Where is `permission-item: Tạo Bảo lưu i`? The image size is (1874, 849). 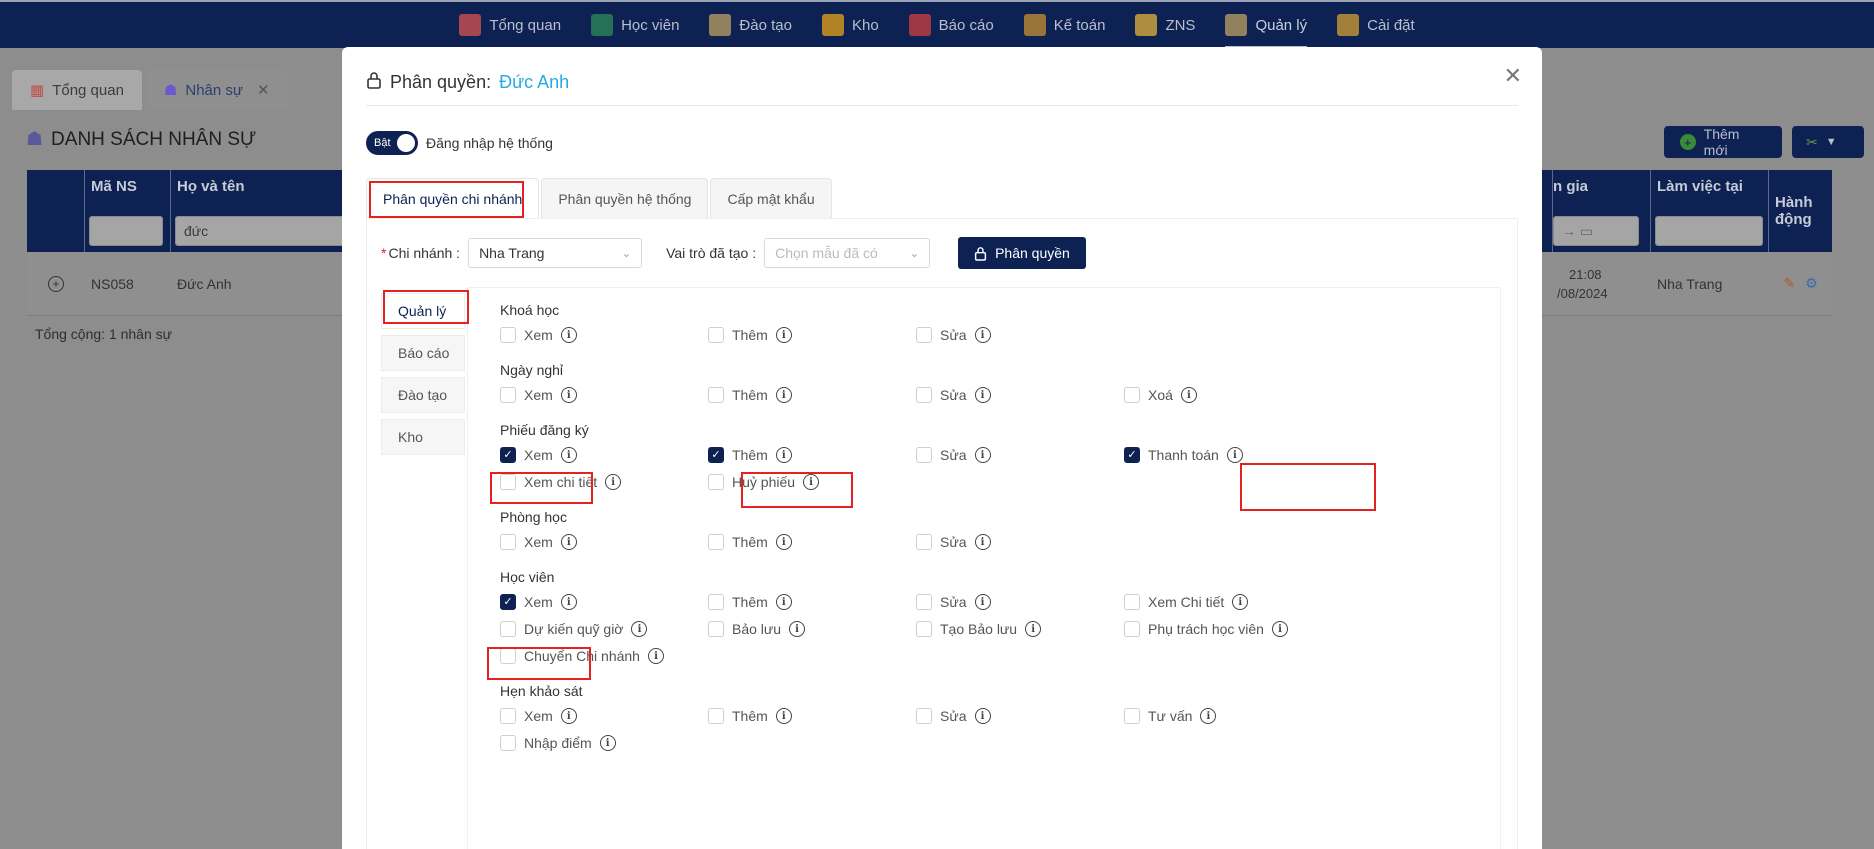
permission-item: Tạo Bảo lưu i is located at coordinates (979, 629).